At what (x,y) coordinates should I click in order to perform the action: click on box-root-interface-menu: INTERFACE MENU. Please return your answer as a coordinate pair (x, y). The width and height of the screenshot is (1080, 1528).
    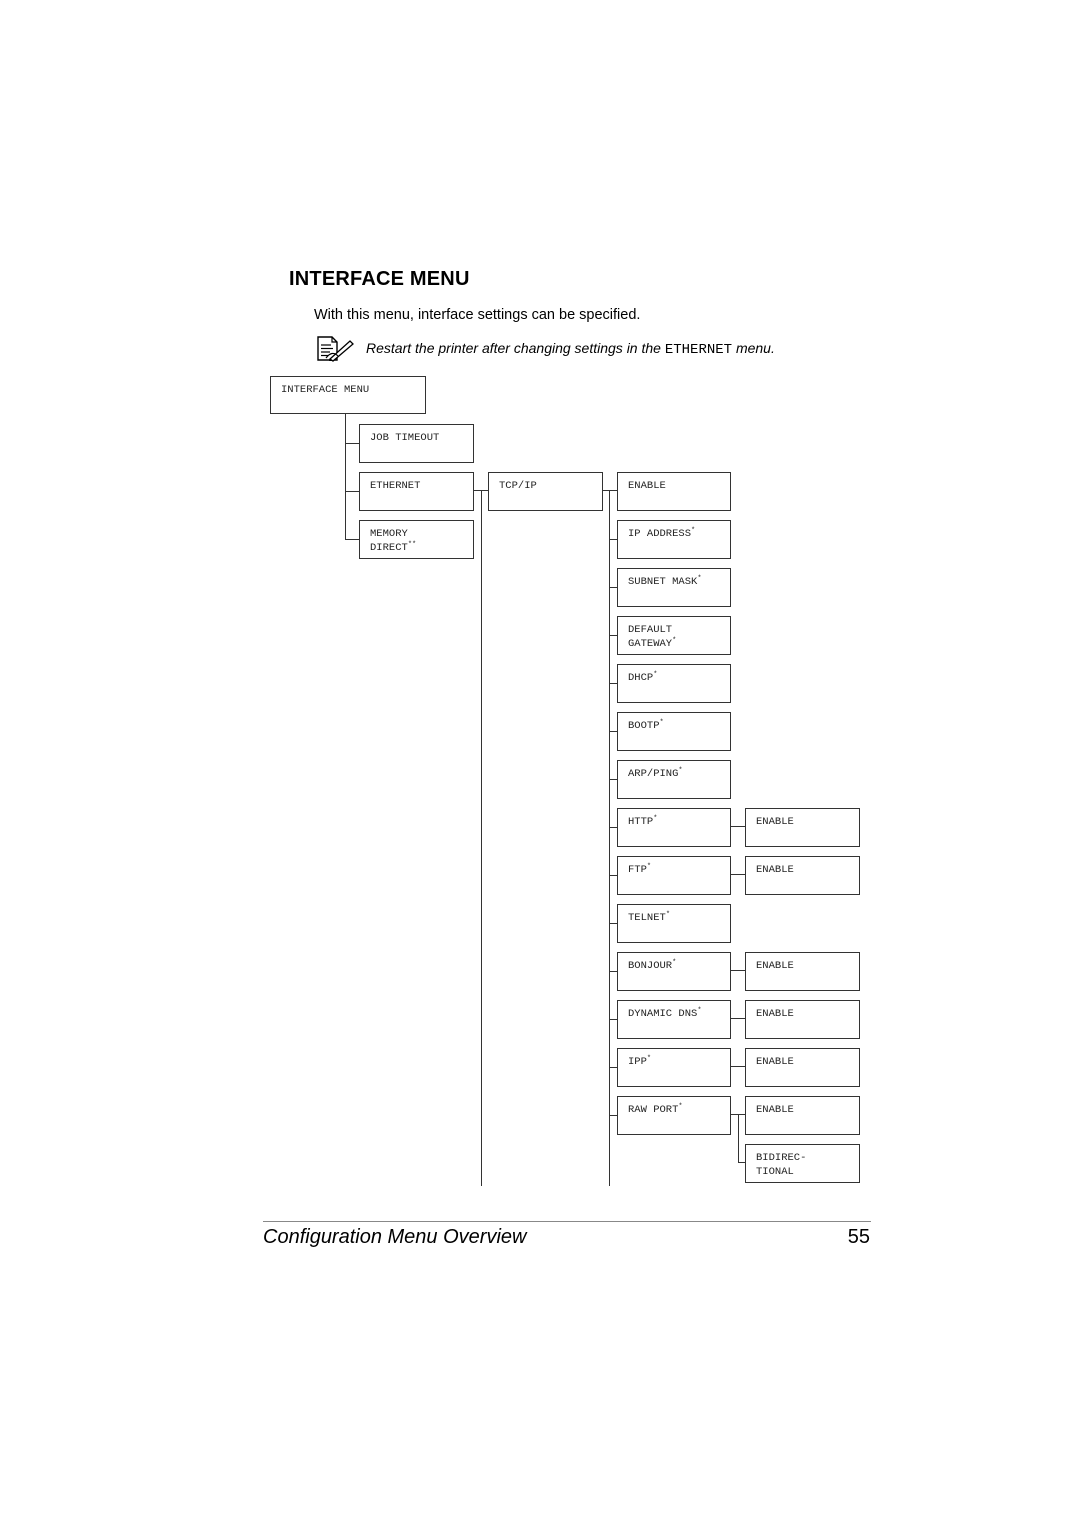
    Looking at the image, I should click on (348, 395).